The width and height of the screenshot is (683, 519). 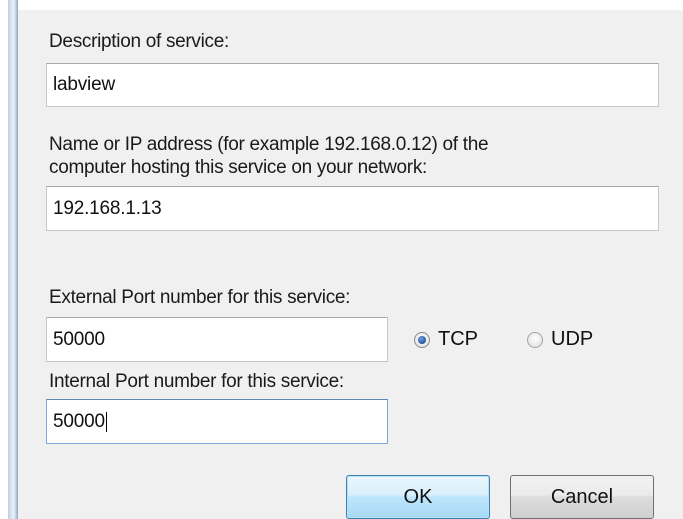 I want to click on external-port-input-value: 50000, so click(x=79, y=339).